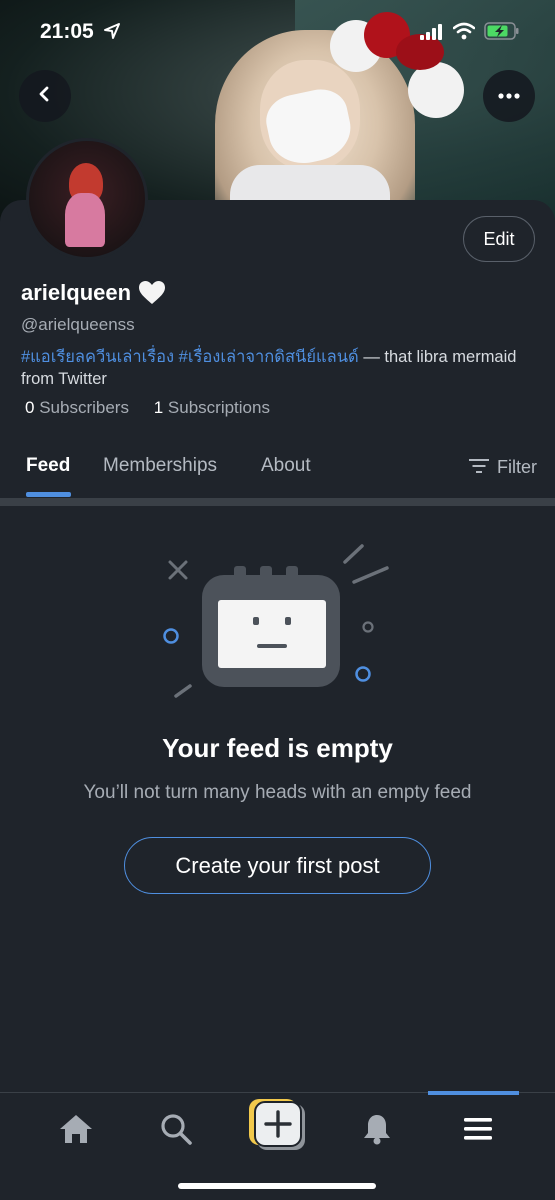  I want to click on empty-feed-illustration, so click(277, 625).